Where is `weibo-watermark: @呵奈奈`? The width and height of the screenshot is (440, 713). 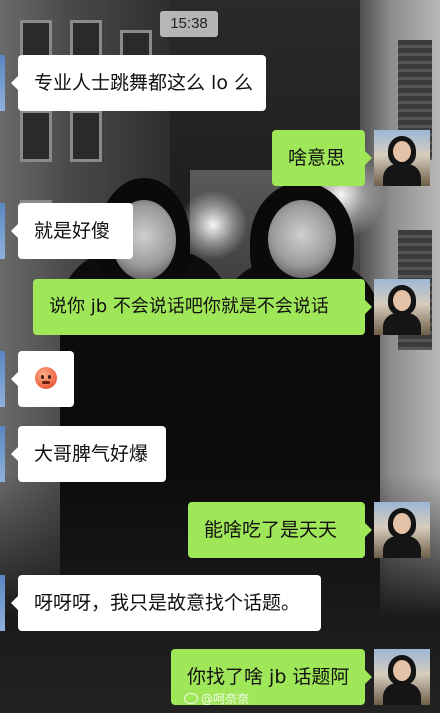 weibo-watermark: @呵奈奈 is located at coordinates (216, 698).